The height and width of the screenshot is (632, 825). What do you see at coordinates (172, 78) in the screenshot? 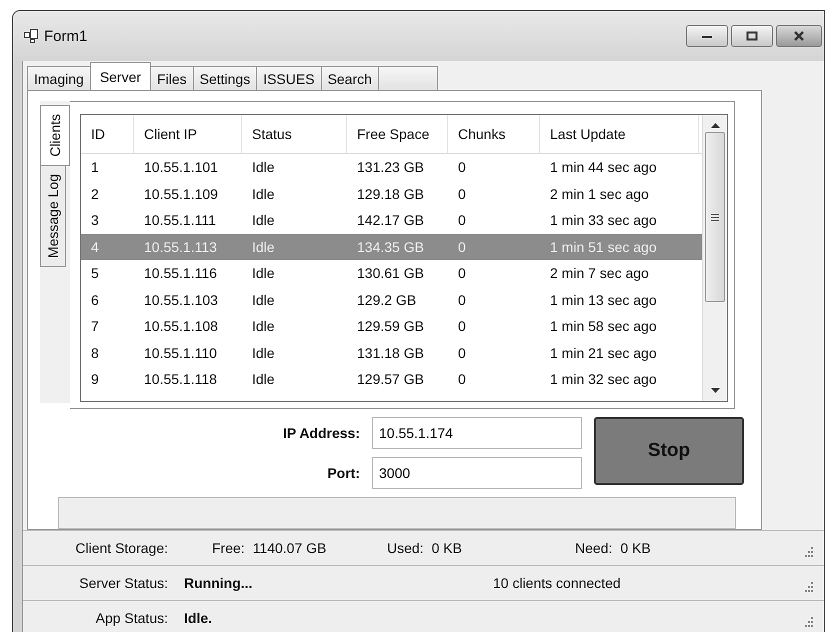
I see `tab: Files` at bounding box center [172, 78].